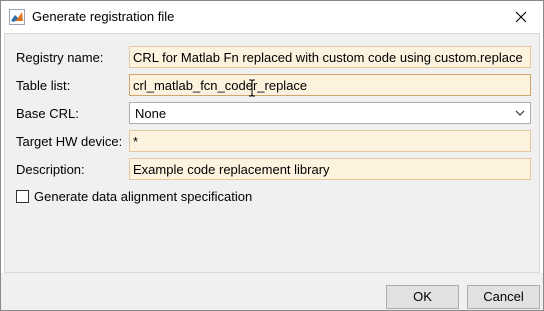 This screenshot has width=544, height=311. What do you see at coordinates (422, 297) in the screenshot?
I see `ok-button: OK` at bounding box center [422, 297].